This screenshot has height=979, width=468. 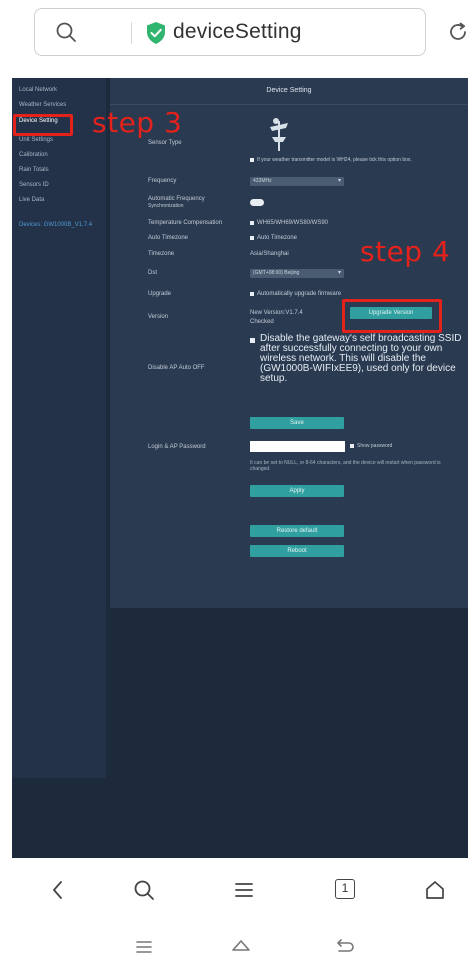 What do you see at coordinates (276, 273) in the screenshot?
I see `dst-value: (GMT+08:00) Beijing` at bounding box center [276, 273].